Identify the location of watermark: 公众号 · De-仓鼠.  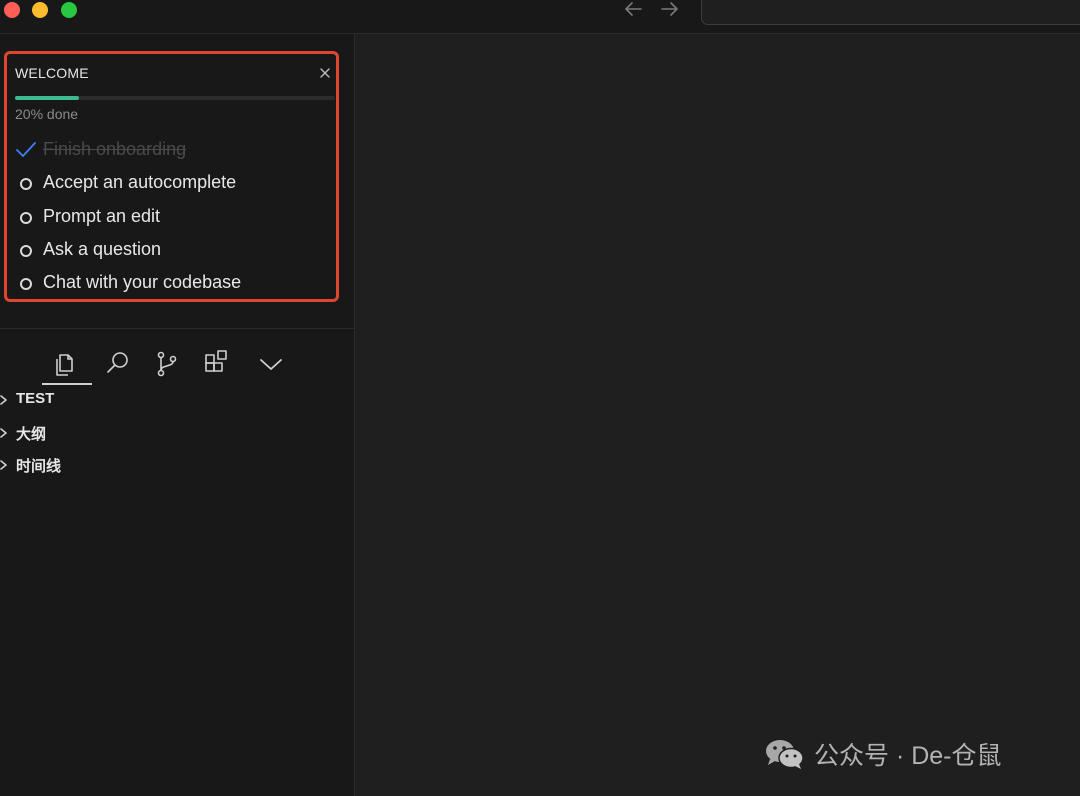
(914, 752).